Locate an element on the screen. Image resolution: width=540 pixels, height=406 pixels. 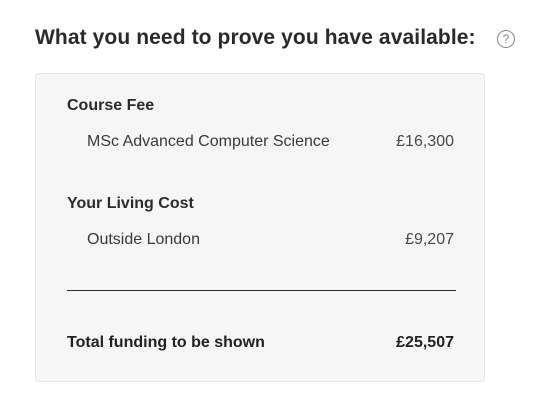
living-location-label: Outside London is located at coordinates (143, 239).